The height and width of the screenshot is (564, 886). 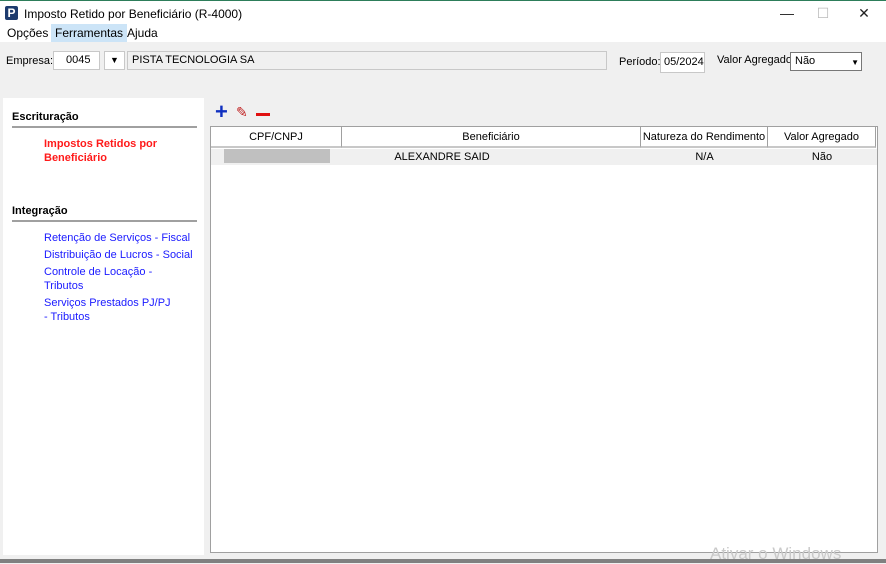 What do you see at coordinates (491, 137) in the screenshot?
I see `column-header-beneficiario: Beneficiário` at bounding box center [491, 137].